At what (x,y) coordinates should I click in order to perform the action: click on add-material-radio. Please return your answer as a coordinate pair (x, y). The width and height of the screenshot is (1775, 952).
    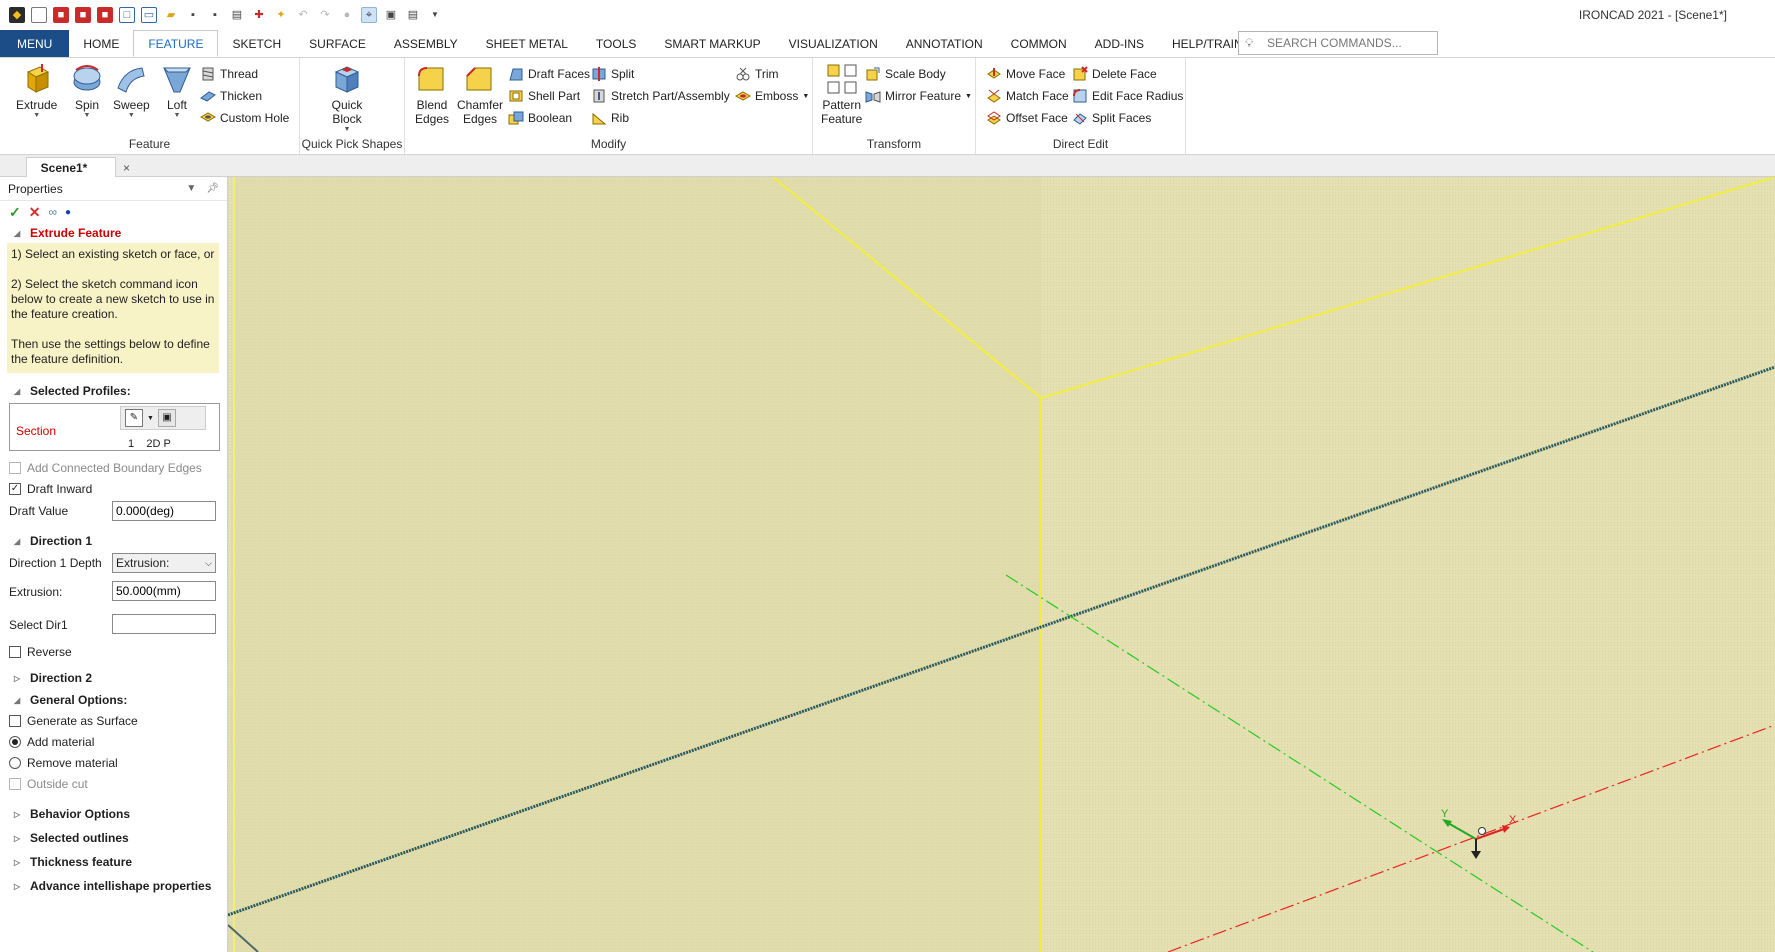
    Looking at the image, I should click on (15, 741).